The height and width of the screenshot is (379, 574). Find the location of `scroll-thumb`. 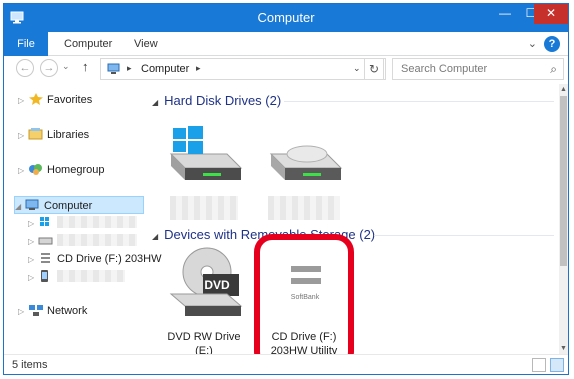

scroll-thumb is located at coordinates (563, 181).